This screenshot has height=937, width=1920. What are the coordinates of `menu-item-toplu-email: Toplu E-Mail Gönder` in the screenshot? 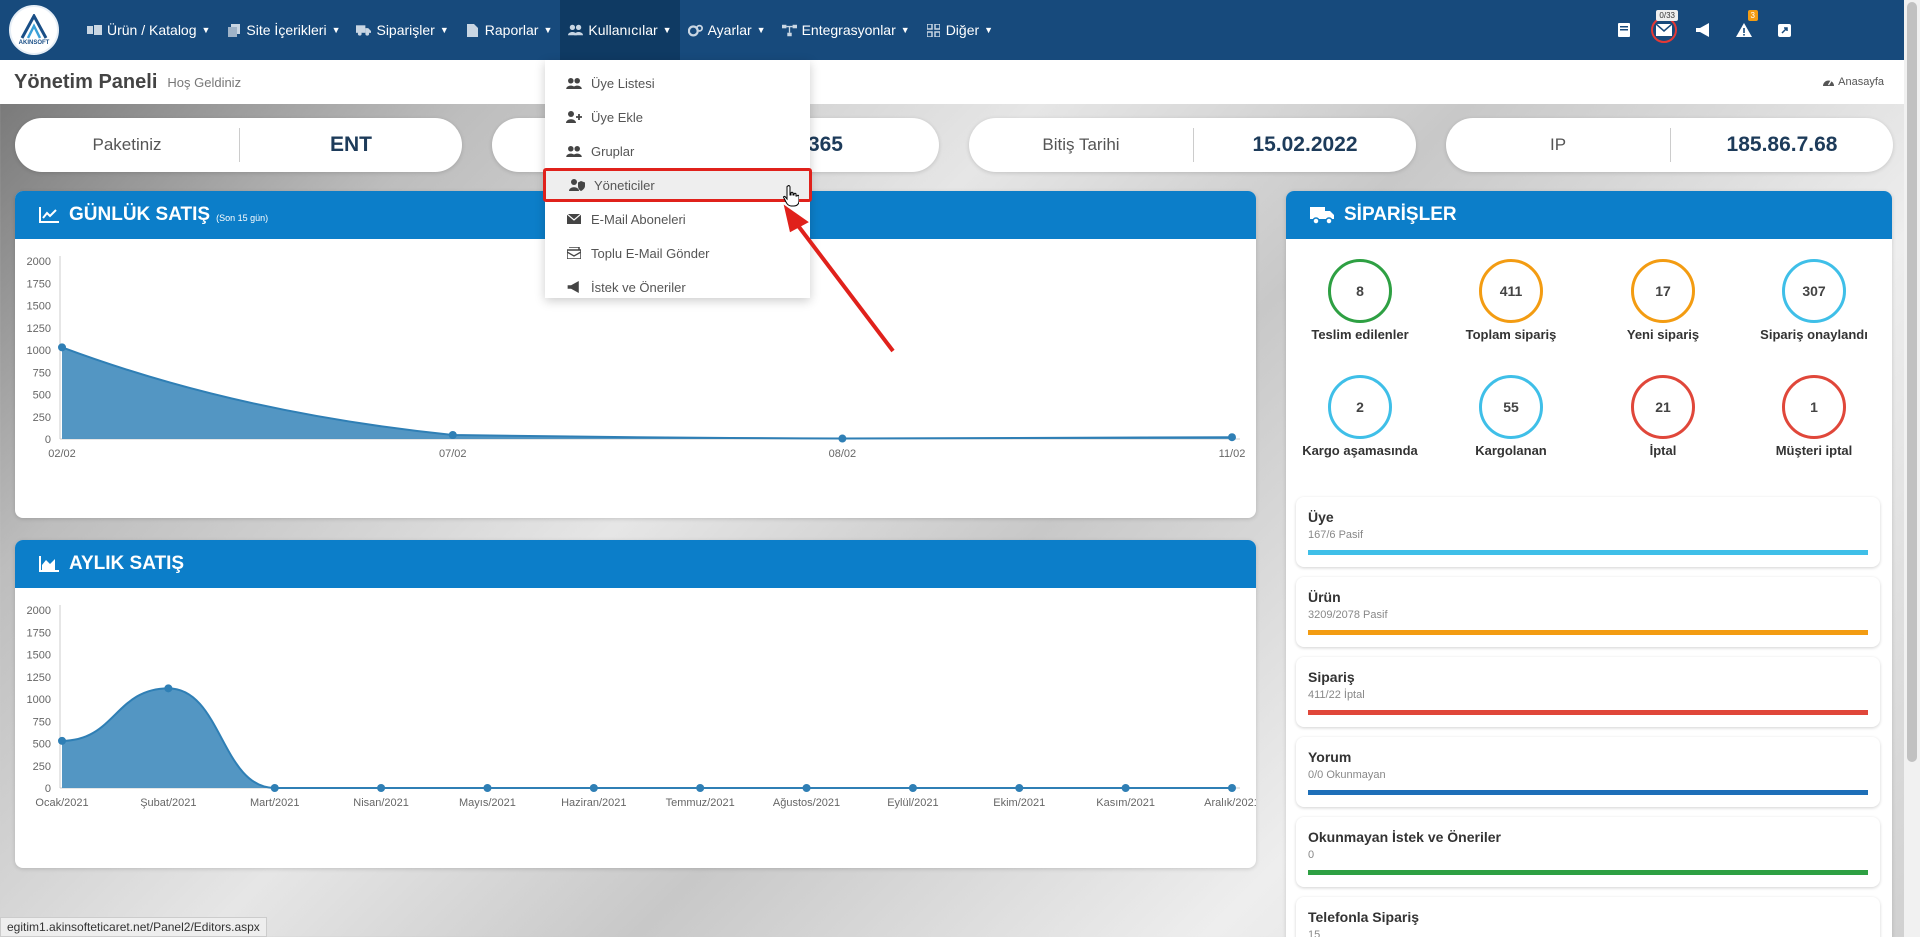 It's located at (677, 253).